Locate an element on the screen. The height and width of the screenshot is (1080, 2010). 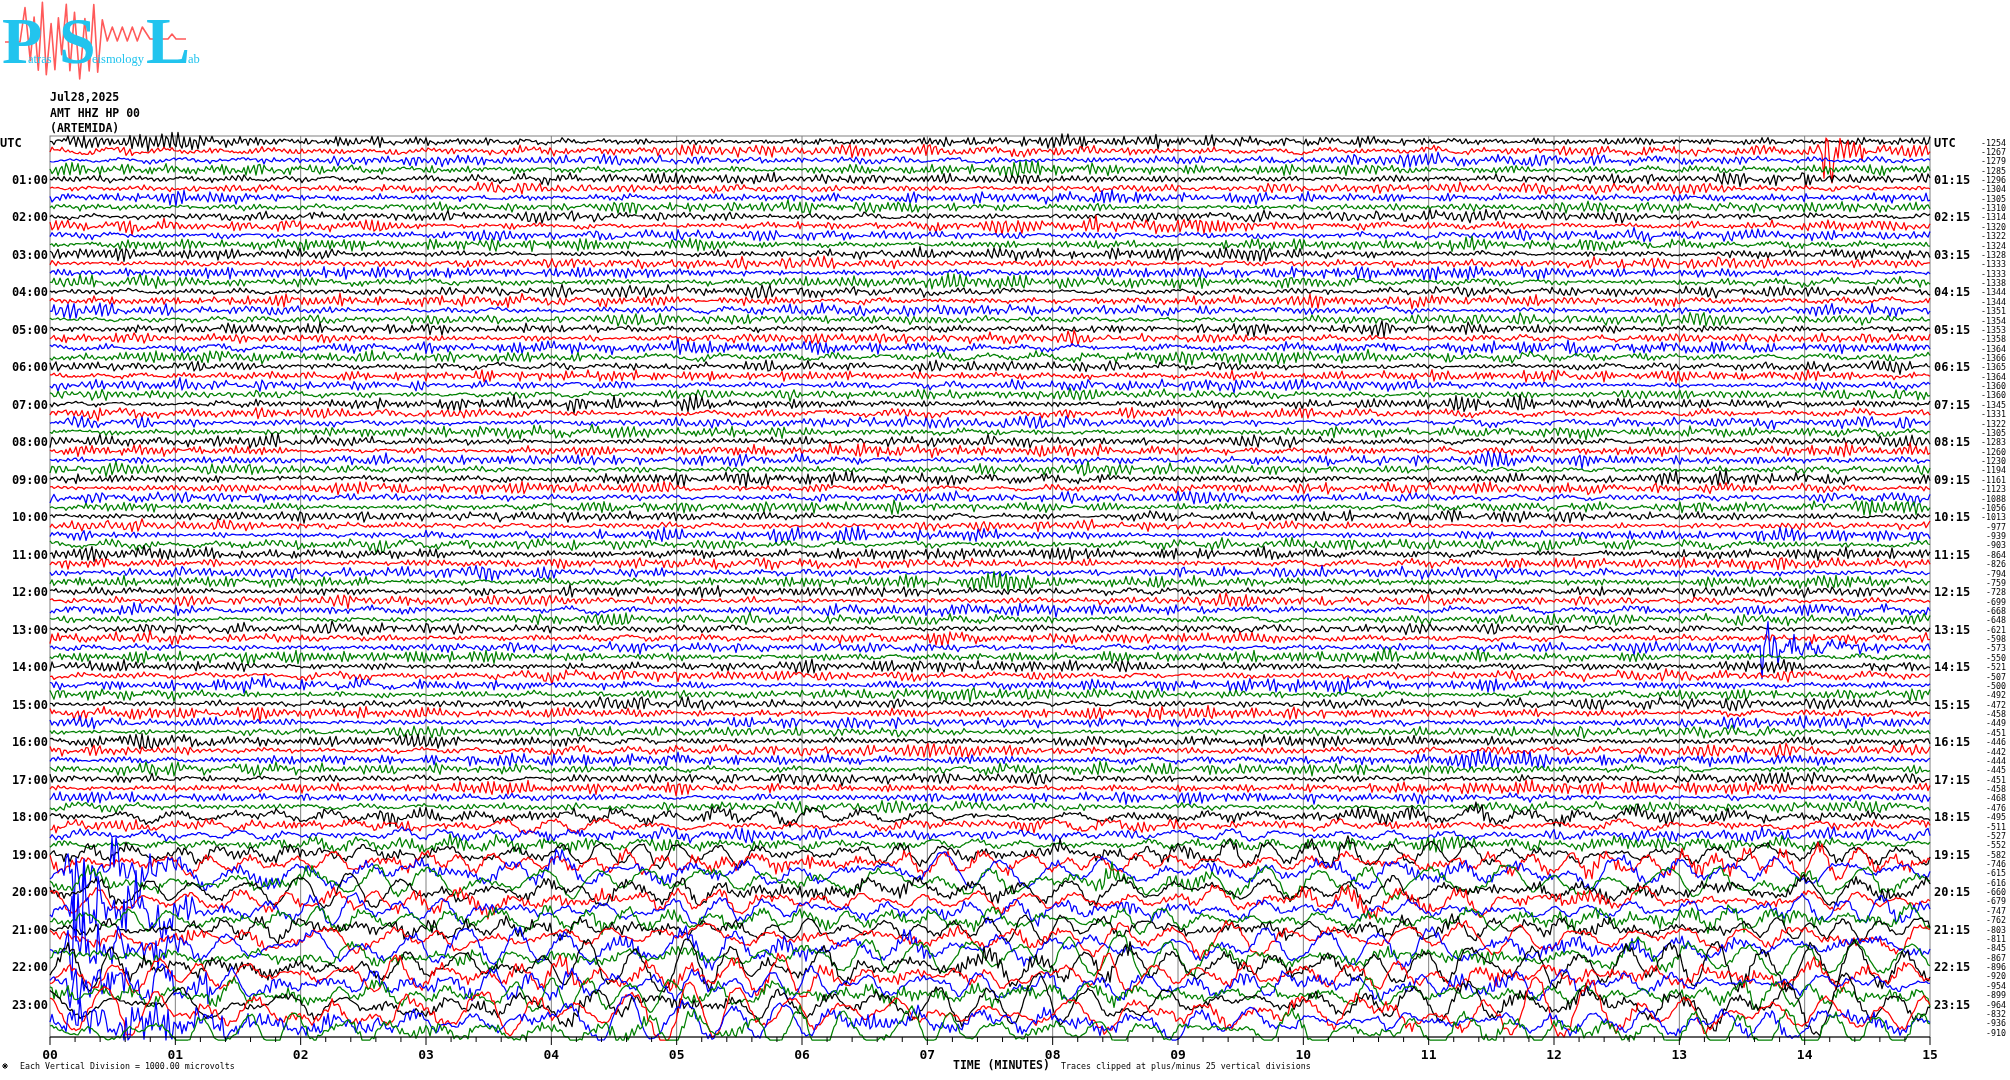
time-label: 15:00 is located at coordinates (29, 704).